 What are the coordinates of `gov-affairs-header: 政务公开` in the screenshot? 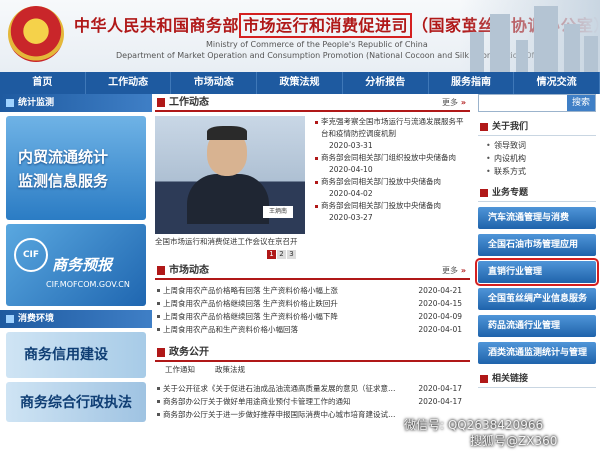 It's located at (312, 353).